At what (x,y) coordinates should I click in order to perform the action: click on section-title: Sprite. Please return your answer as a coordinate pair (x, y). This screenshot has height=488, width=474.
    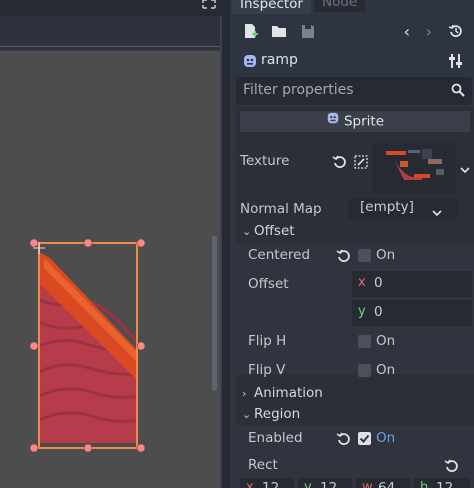
    Looking at the image, I should click on (364, 121).